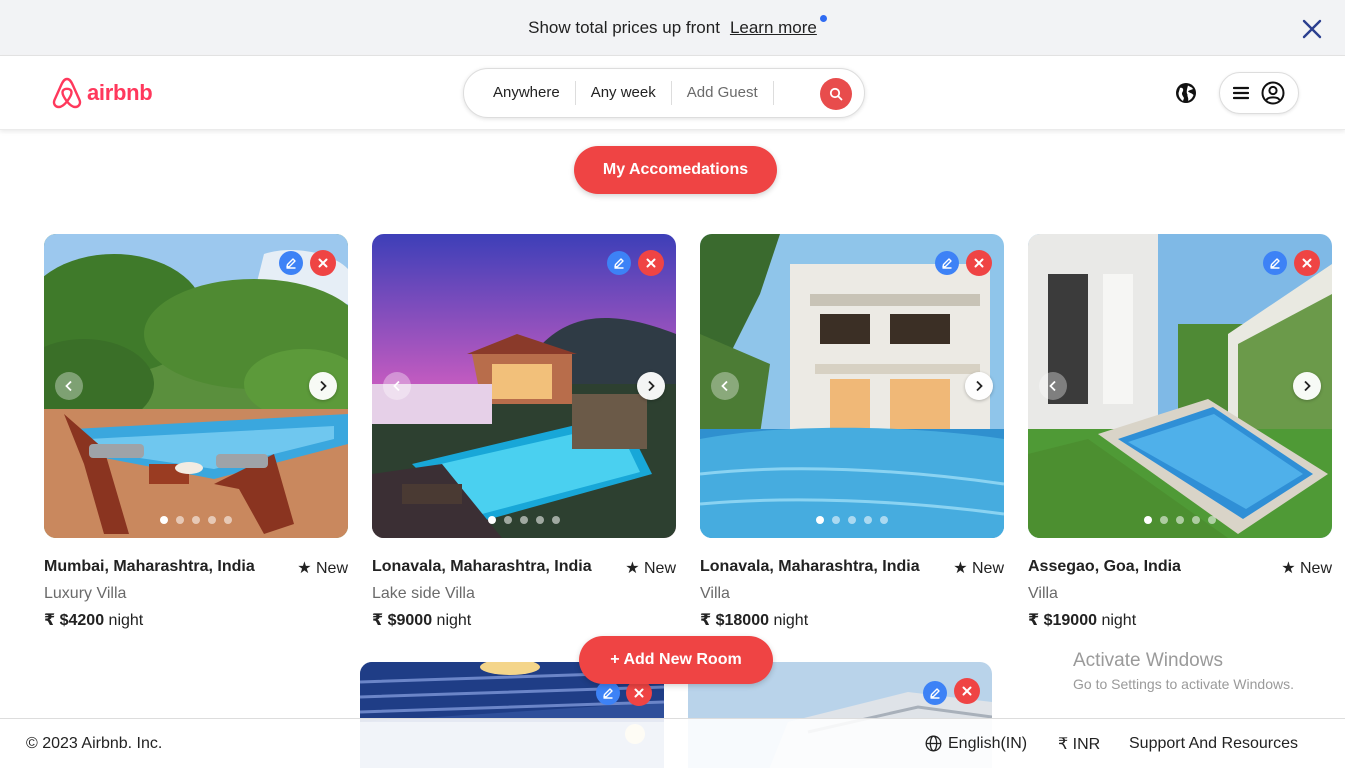  Describe the element at coordinates (120, 92) in the screenshot. I see `logo-text: airbnb` at that location.